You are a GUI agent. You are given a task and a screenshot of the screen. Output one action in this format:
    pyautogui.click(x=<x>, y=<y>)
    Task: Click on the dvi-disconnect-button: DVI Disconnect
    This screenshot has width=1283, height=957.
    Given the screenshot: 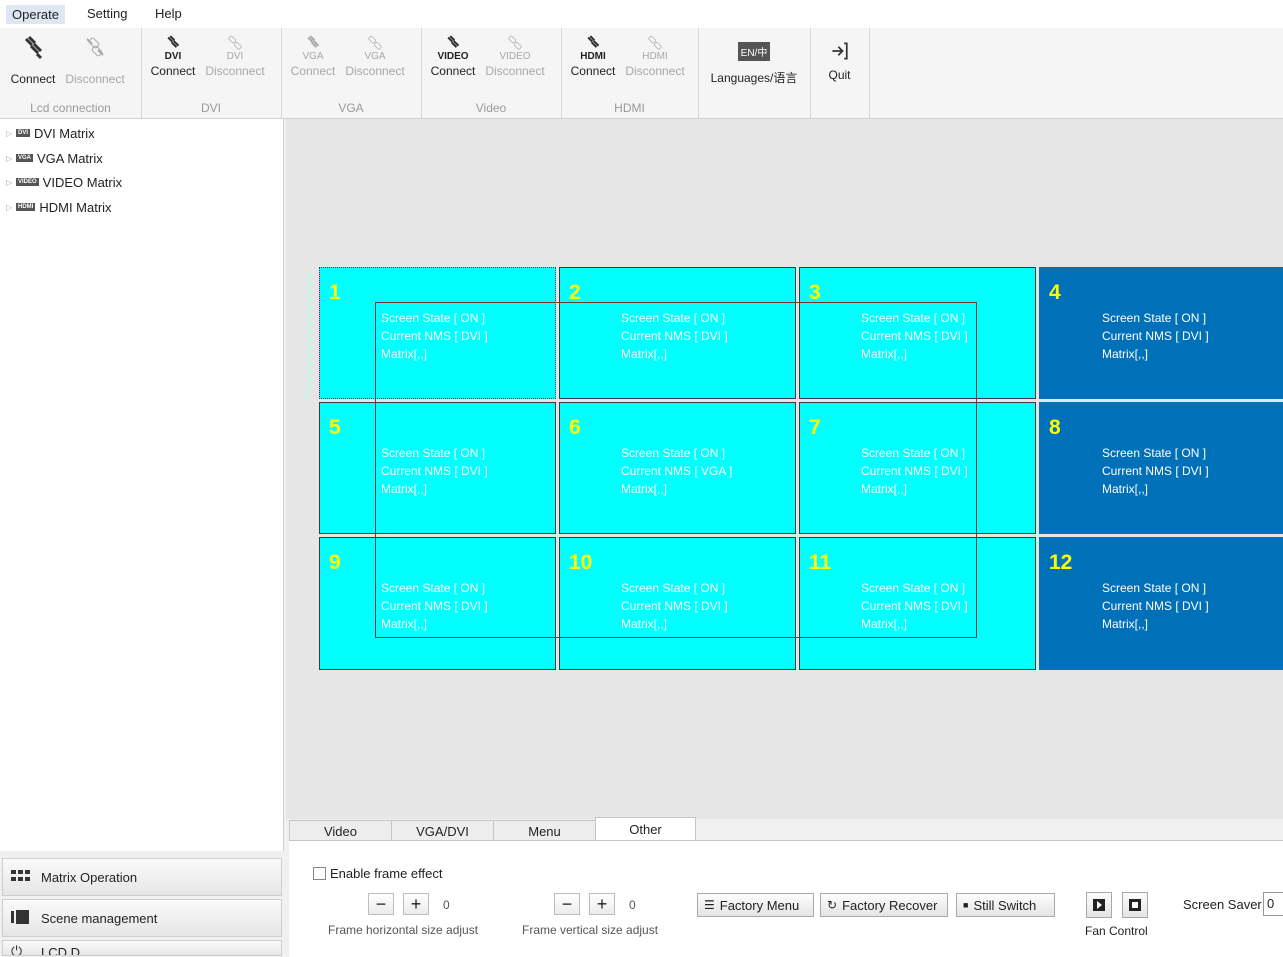 What is the action you would take?
    pyautogui.click(x=235, y=55)
    